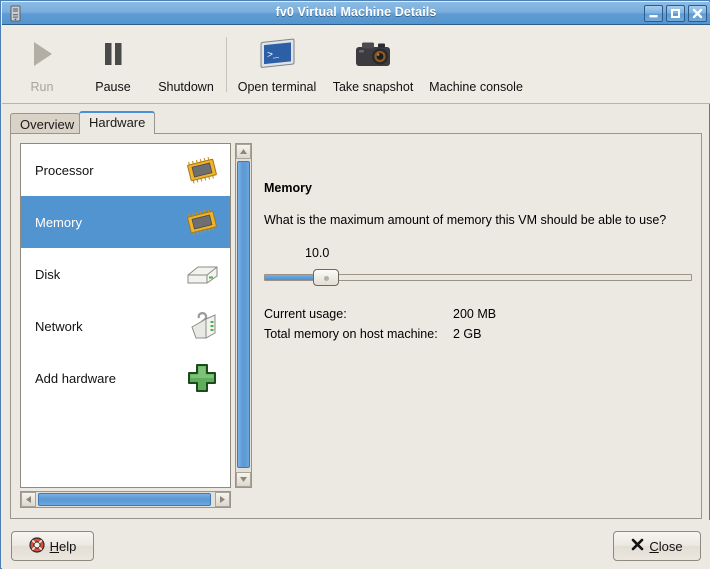  Describe the element at coordinates (42, 54) in the screenshot. I see `play-icon` at that location.